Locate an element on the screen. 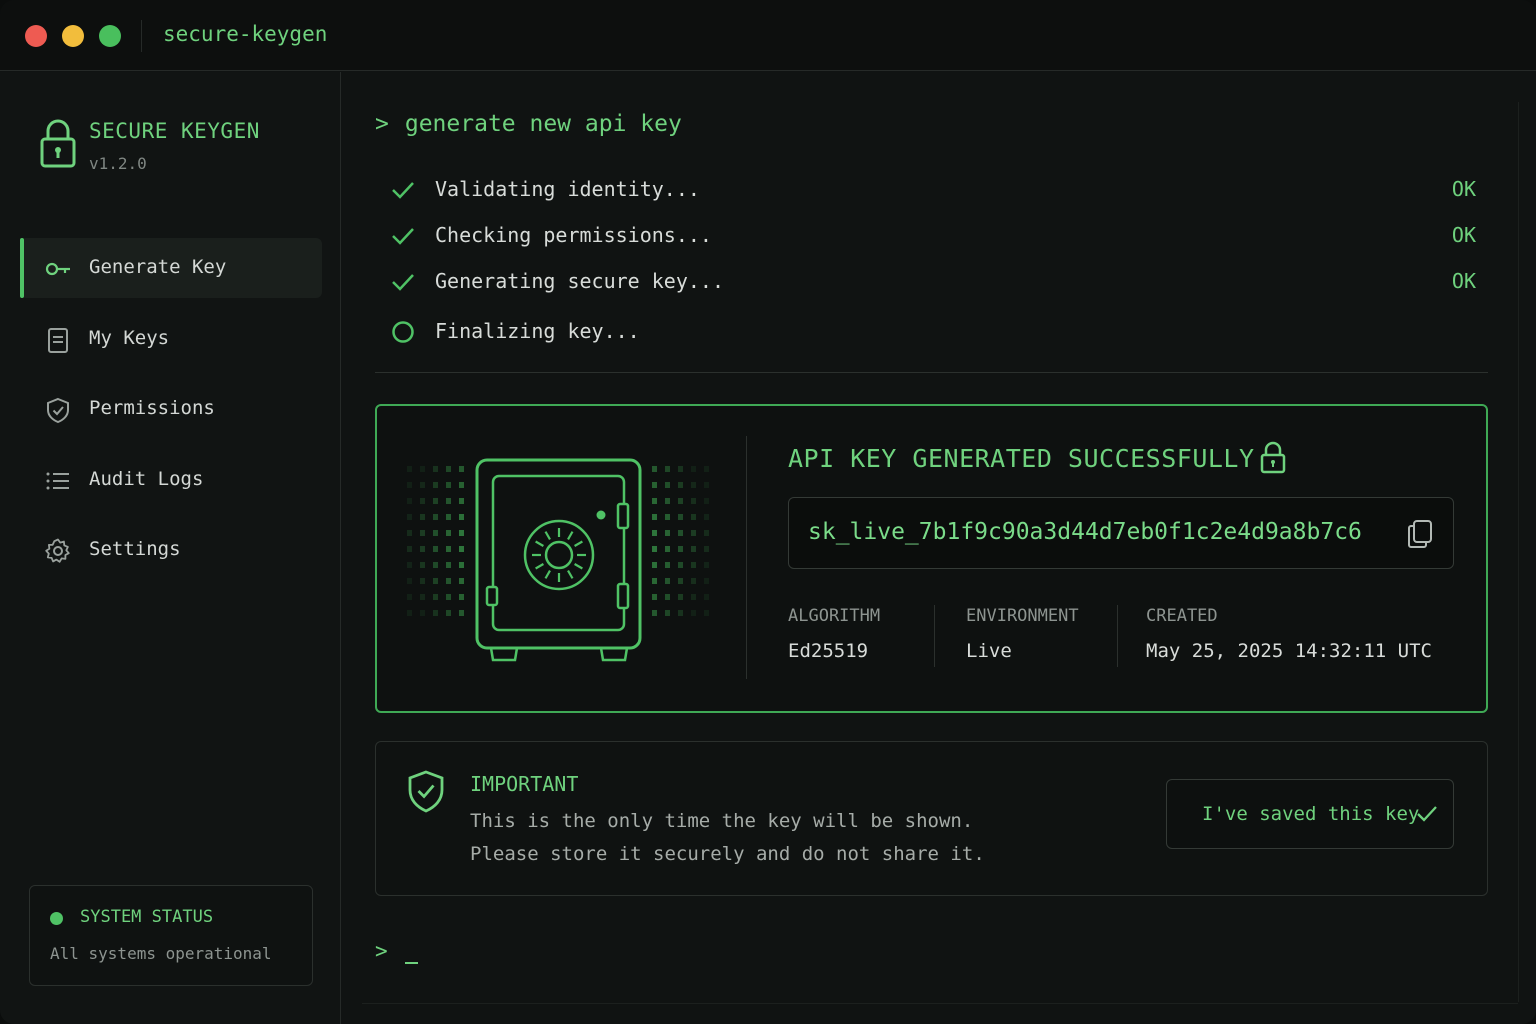 The width and height of the screenshot is (1536, 1024). terminal-cursor is located at coordinates (411, 963).